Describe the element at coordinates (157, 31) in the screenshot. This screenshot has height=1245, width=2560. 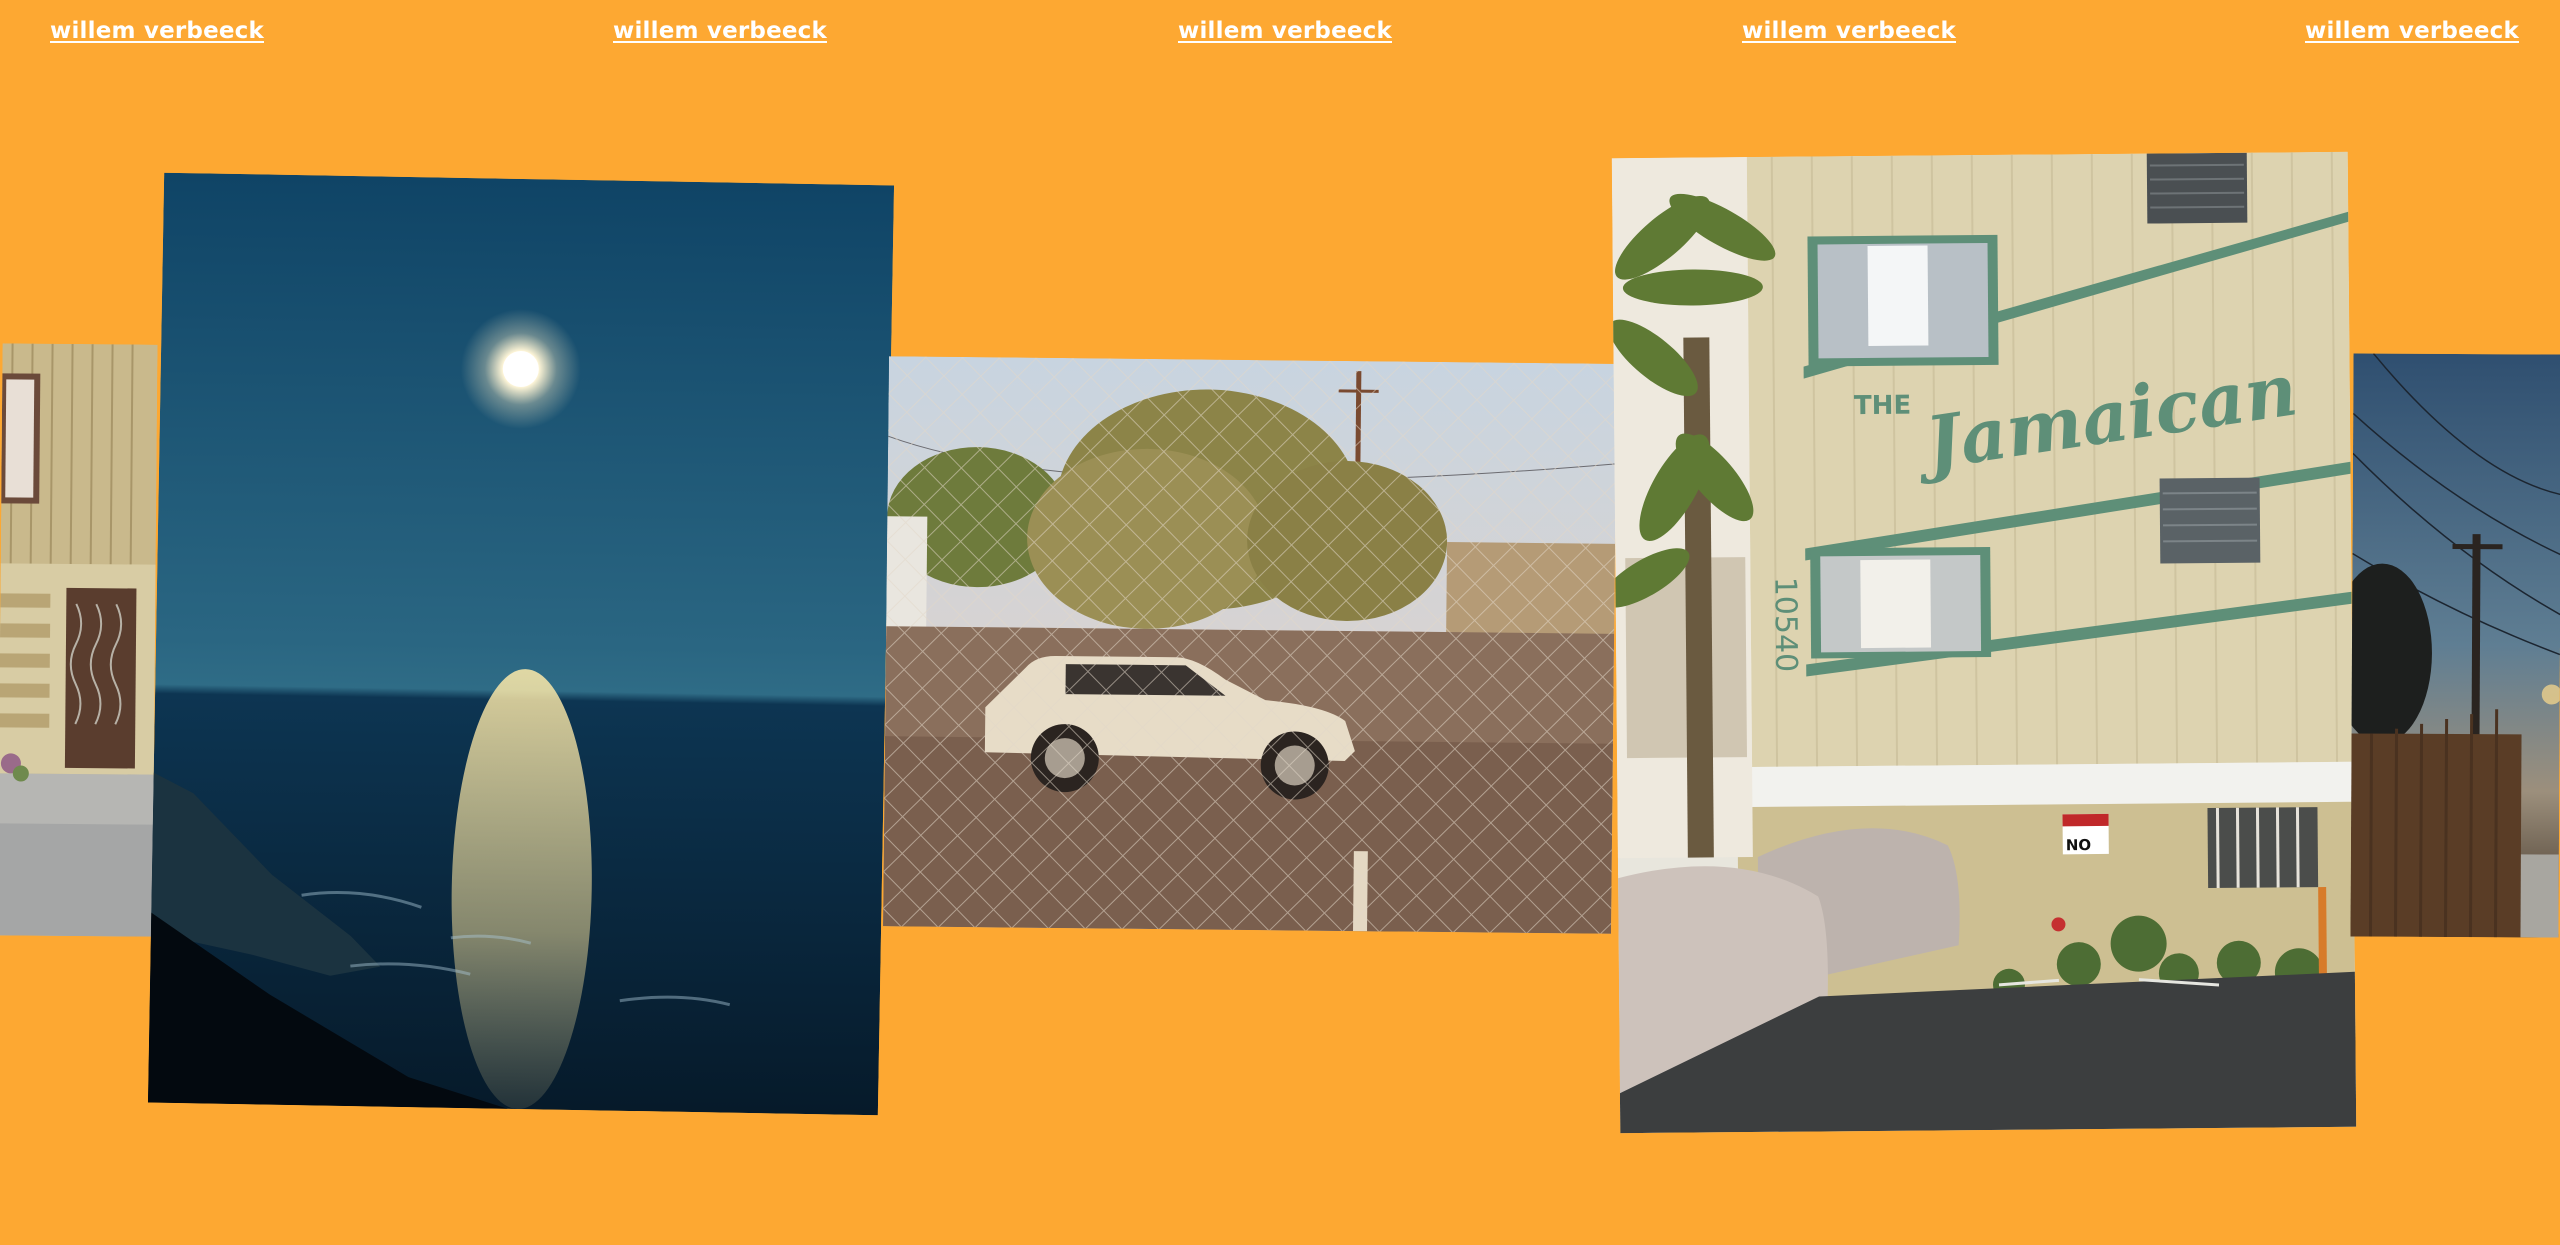
I see `header-link-1: willem verbeeck` at that location.